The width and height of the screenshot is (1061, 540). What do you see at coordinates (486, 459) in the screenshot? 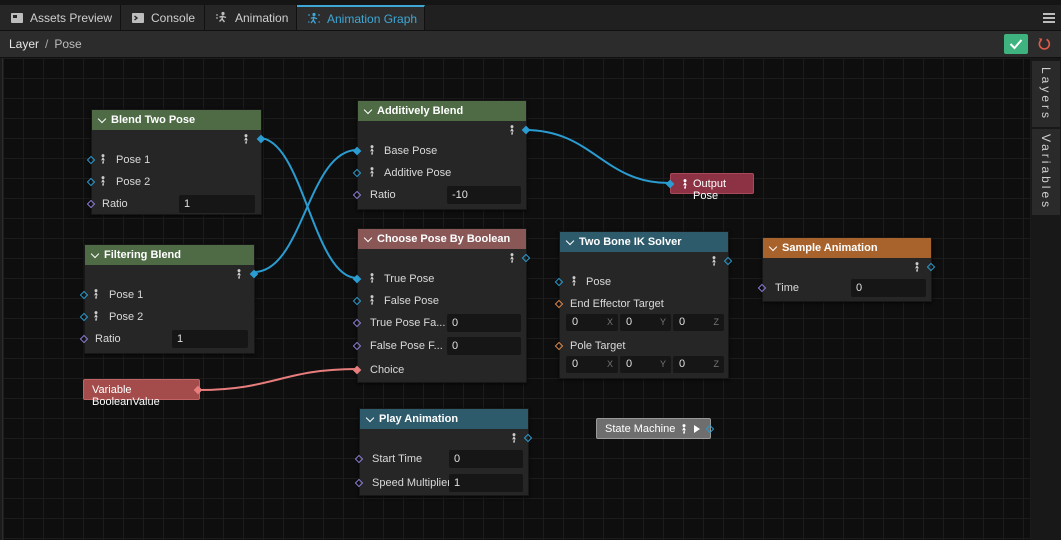
I see `start-time-field: 0` at bounding box center [486, 459].